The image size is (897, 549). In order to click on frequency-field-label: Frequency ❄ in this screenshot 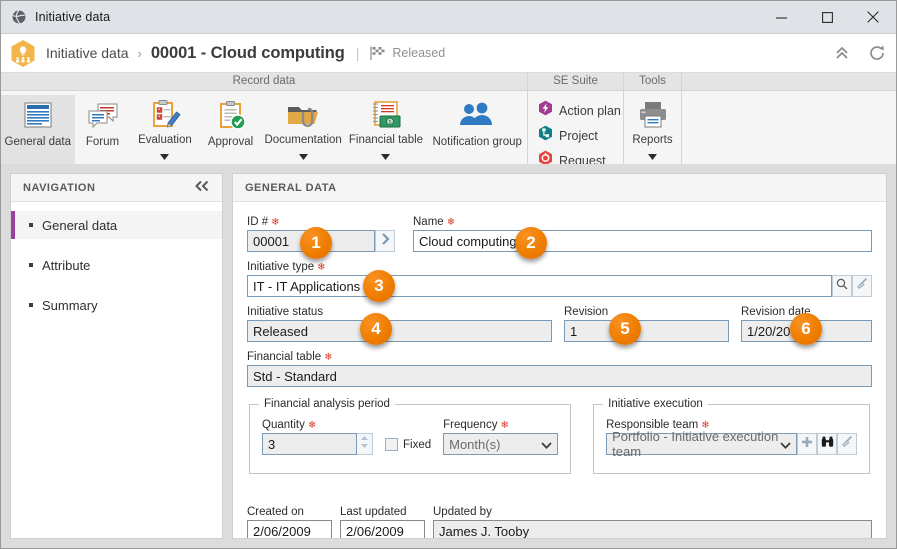, I will do `click(476, 425)`.